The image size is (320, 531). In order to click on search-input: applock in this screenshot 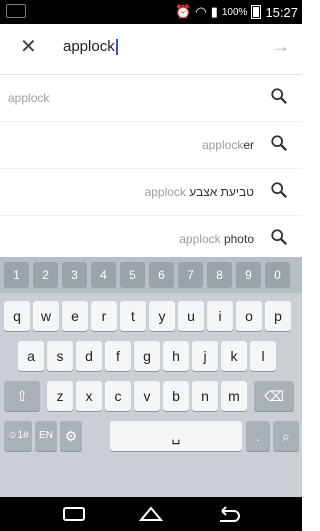, I will do `click(90, 47)`.